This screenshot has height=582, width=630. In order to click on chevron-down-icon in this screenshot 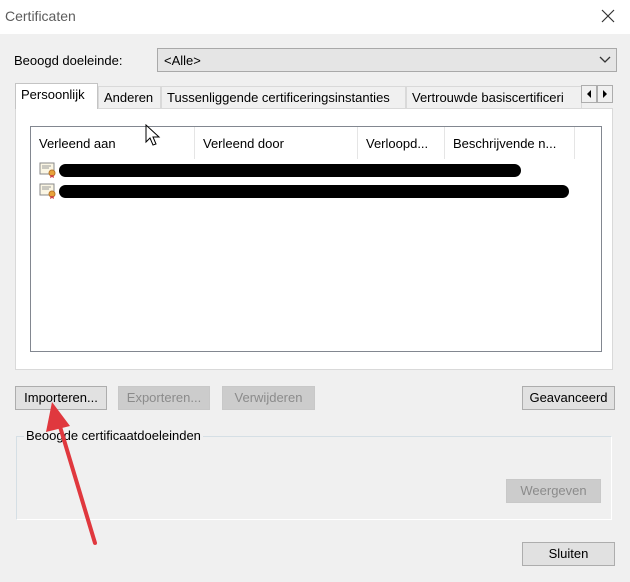, I will do `click(605, 59)`.